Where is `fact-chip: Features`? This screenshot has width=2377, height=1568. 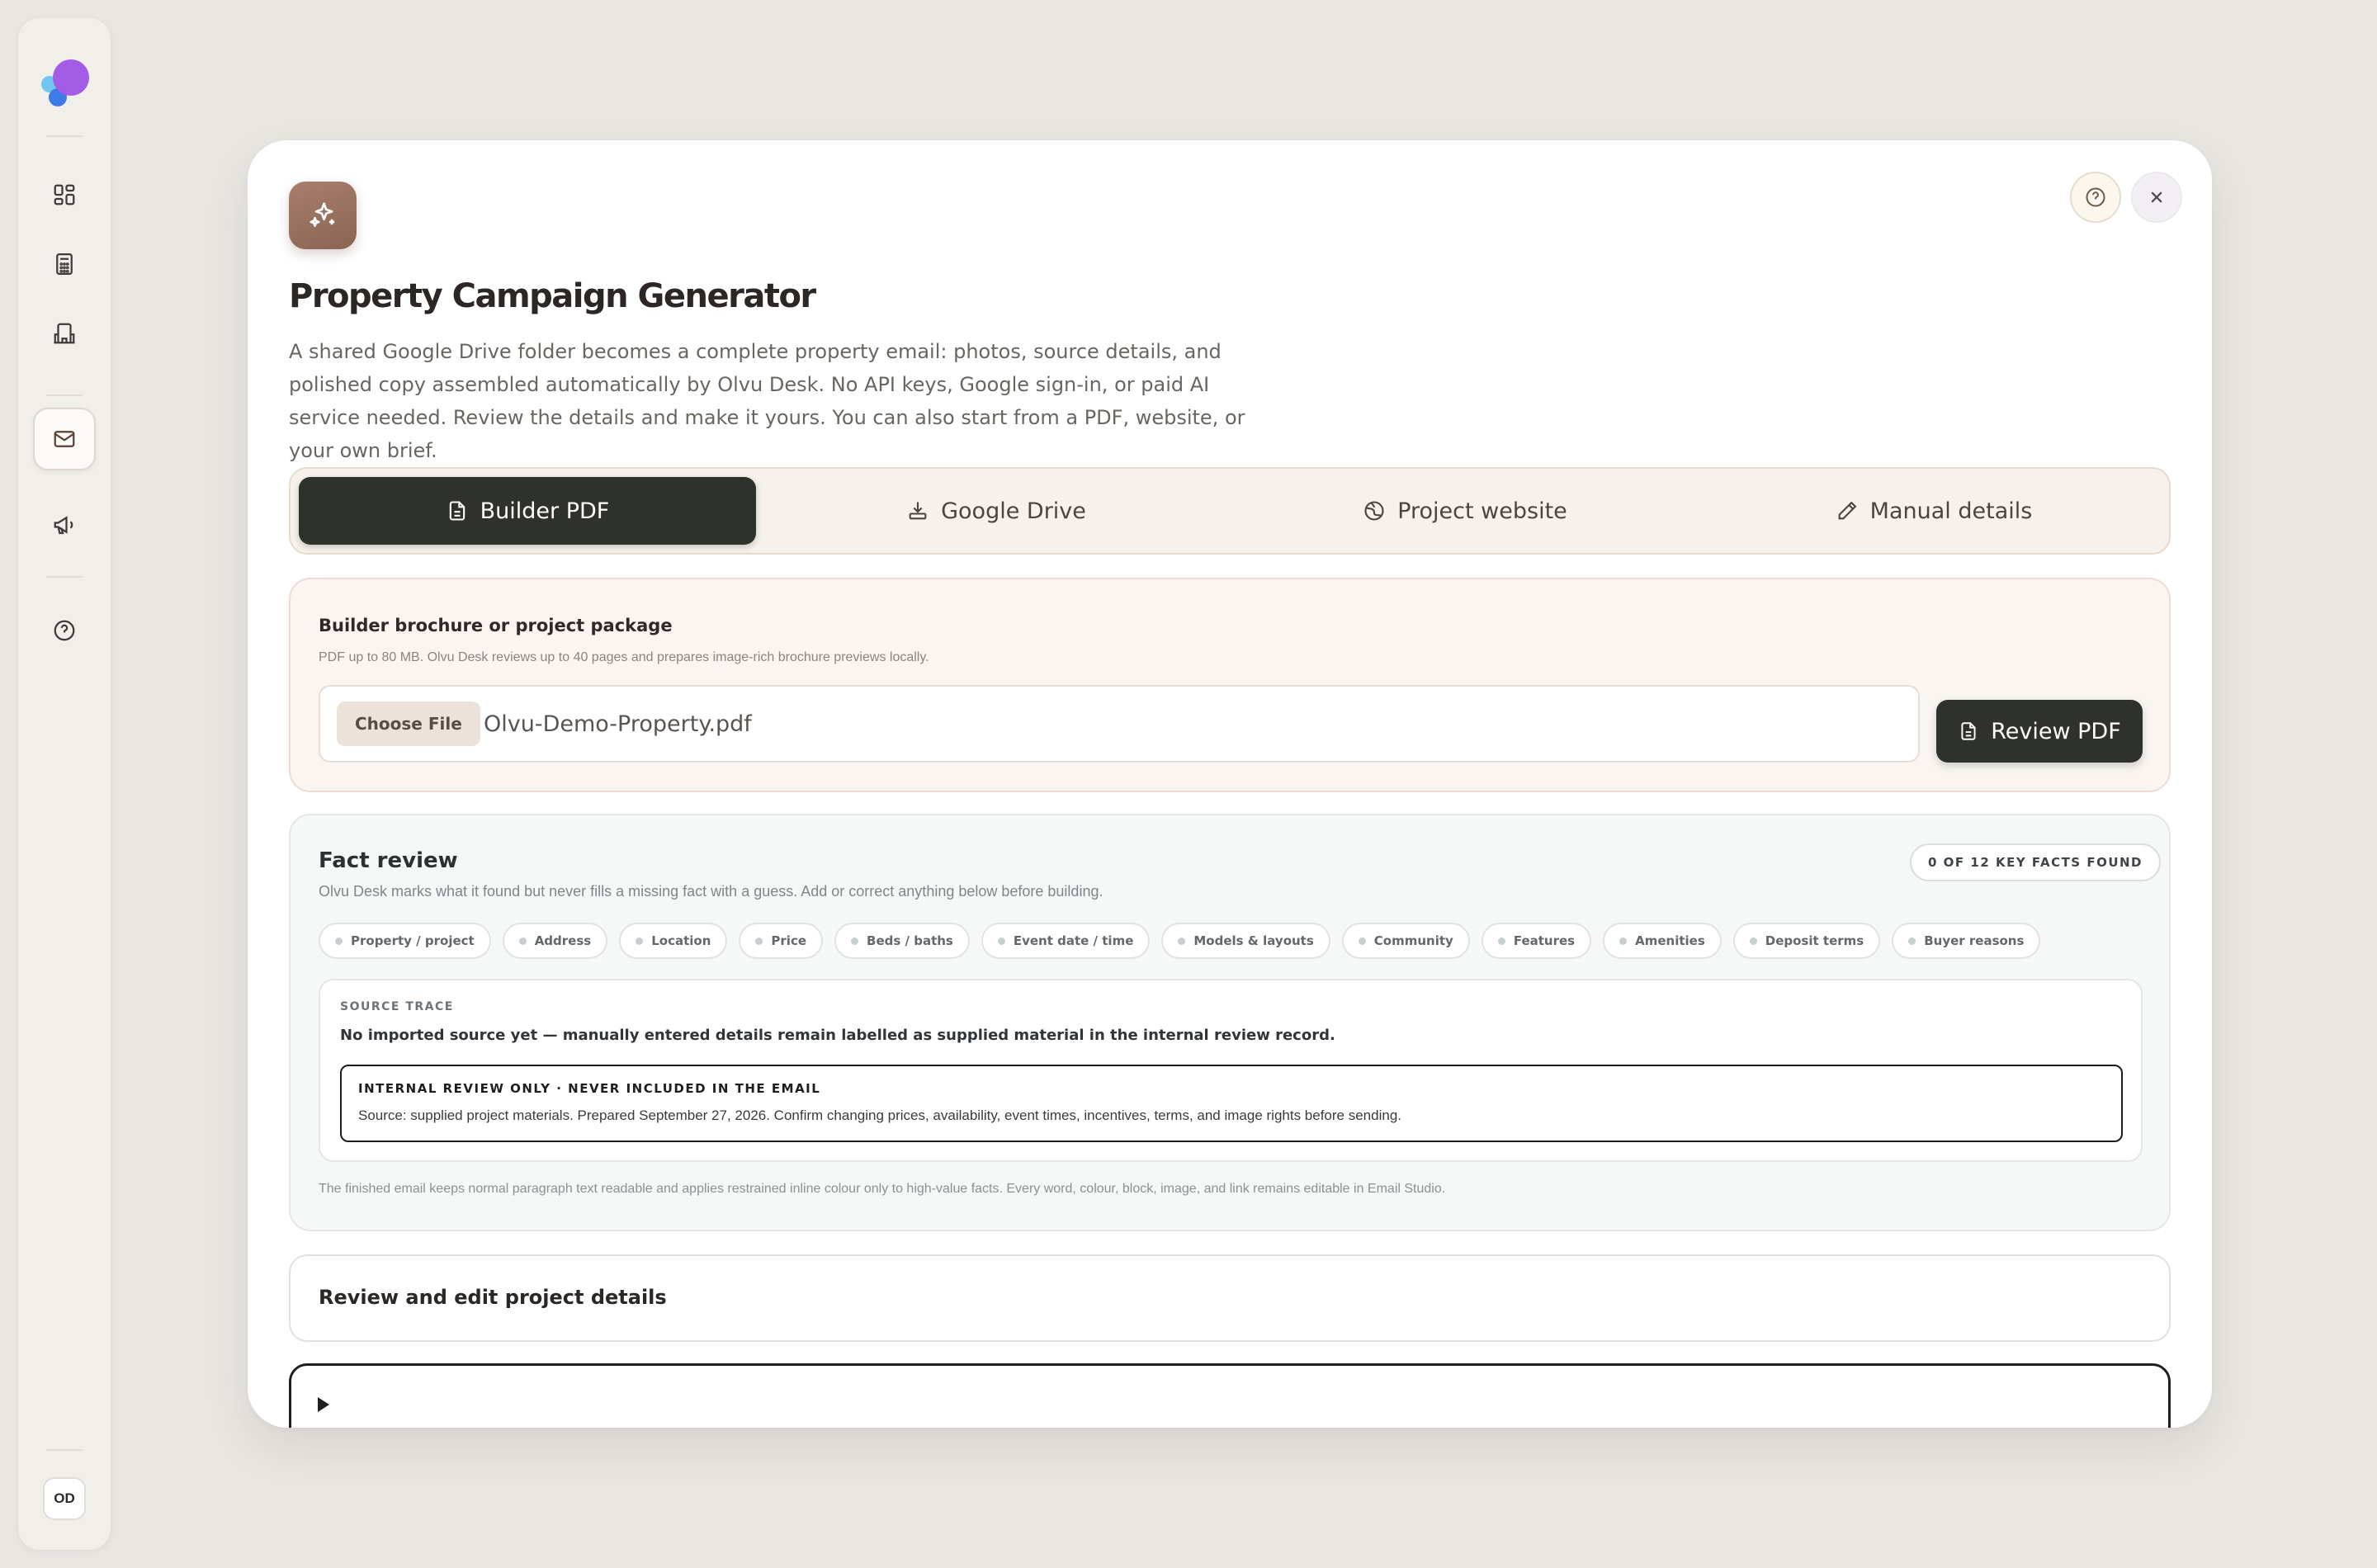
fact-chip: Features is located at coordinates (1536, 941).